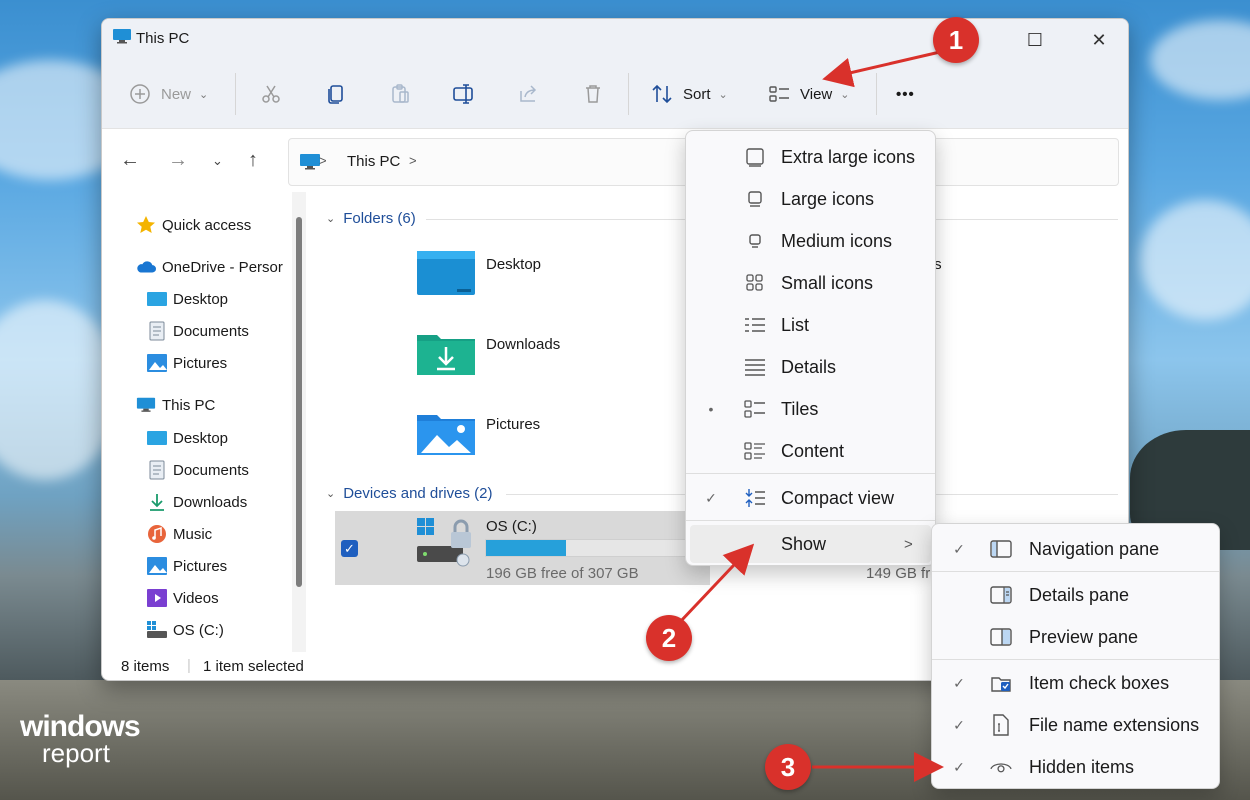 Image resolution: width=1250 pixels, height=800 pixels. I want to click on sidebar-item-pictures: Pictures, so click(187, 566).